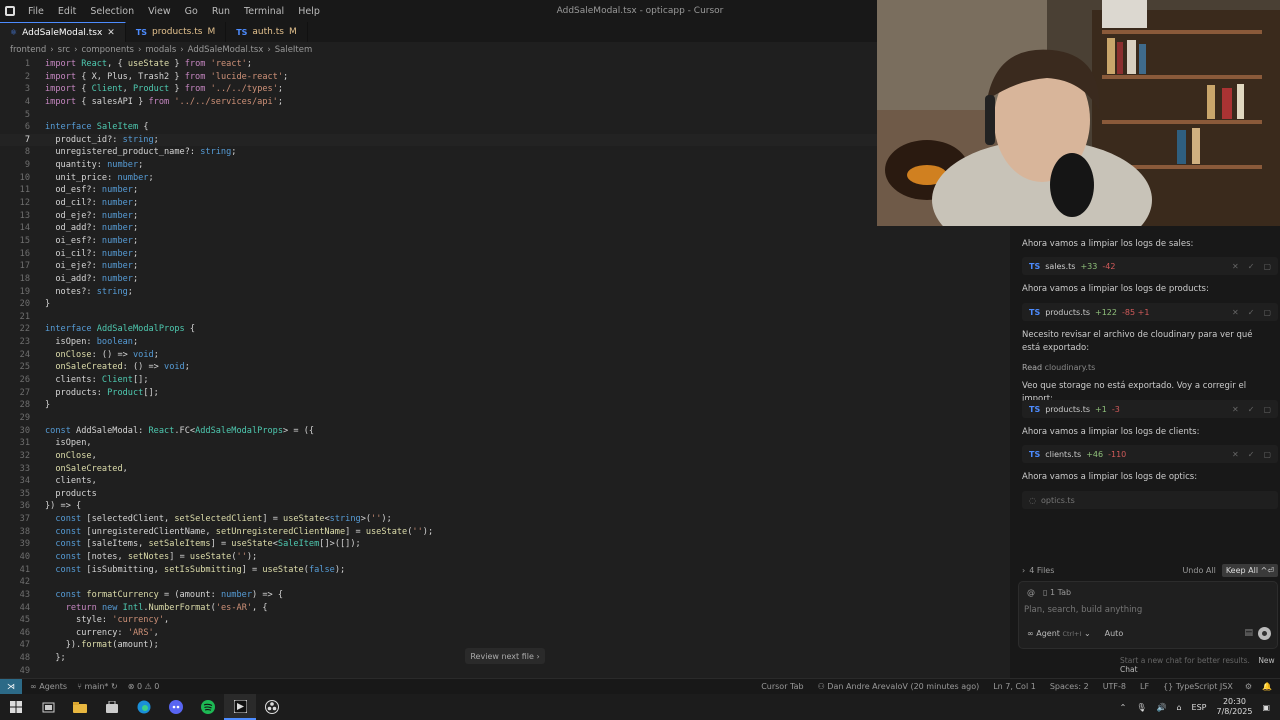 Image resolution: width=1280 pixels, height=720 pixels. Describe the element at coordinates (1199, 707) in the screenshot. I see `language-indicator: ESP` at that location.